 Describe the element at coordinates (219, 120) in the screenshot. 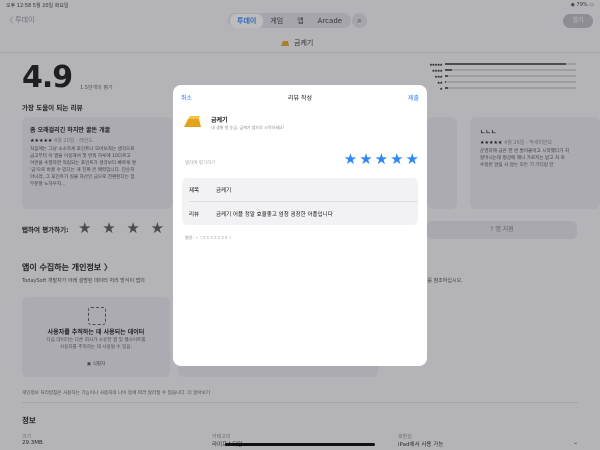

I see `sheet-app-name: 금케기` at that location.